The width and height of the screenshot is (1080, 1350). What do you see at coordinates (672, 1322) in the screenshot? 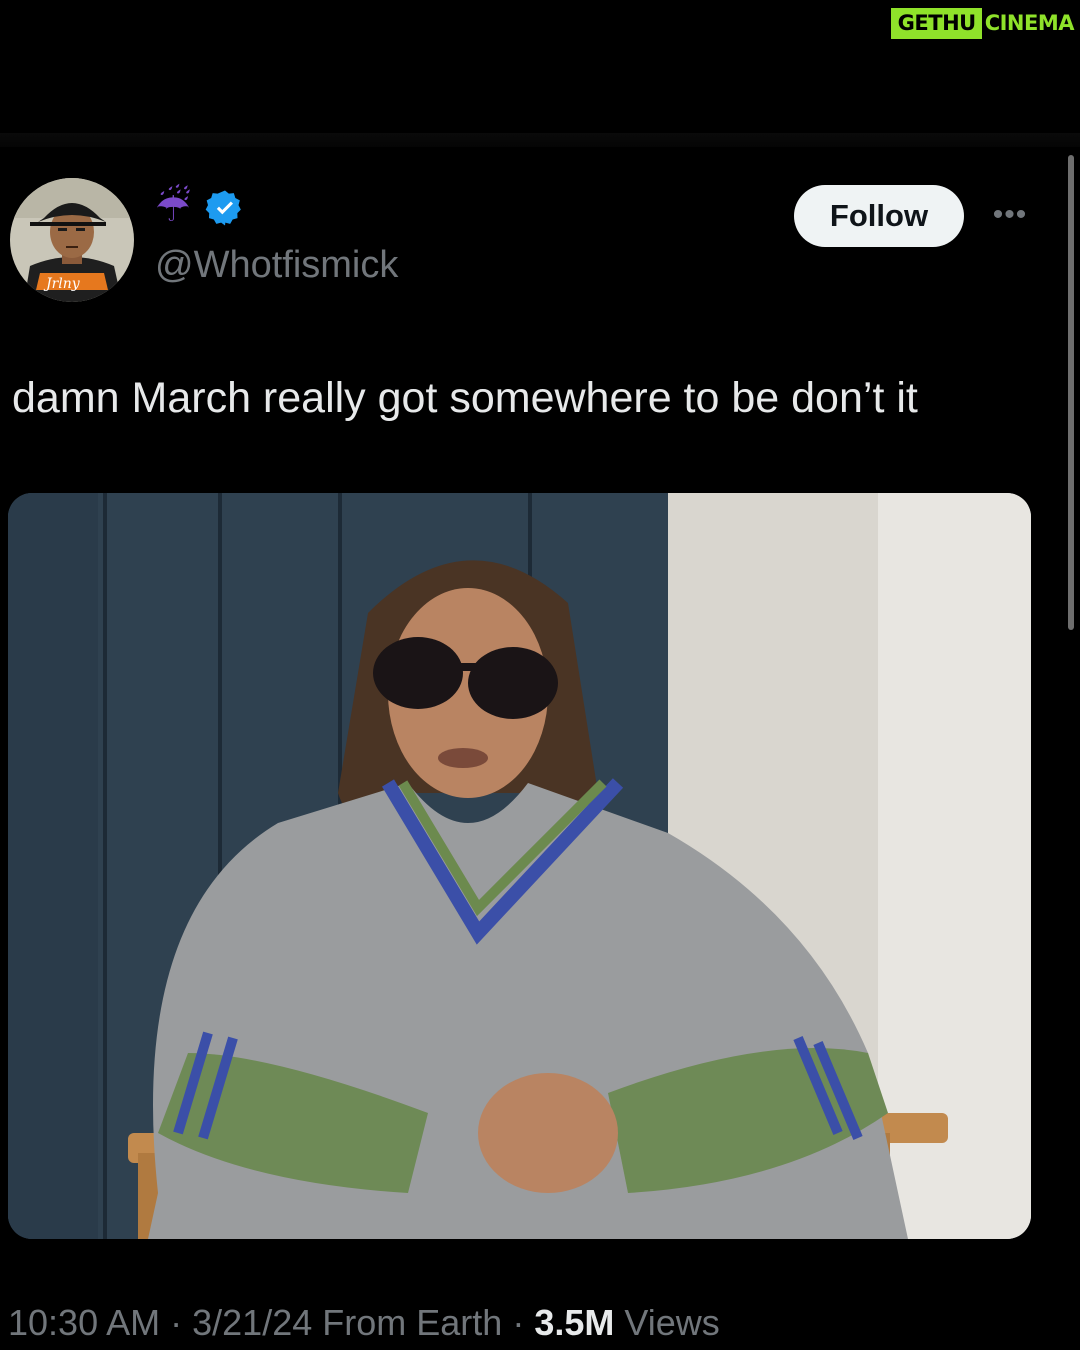
I see `views-label: Views` at bounding box center [672, 1322].